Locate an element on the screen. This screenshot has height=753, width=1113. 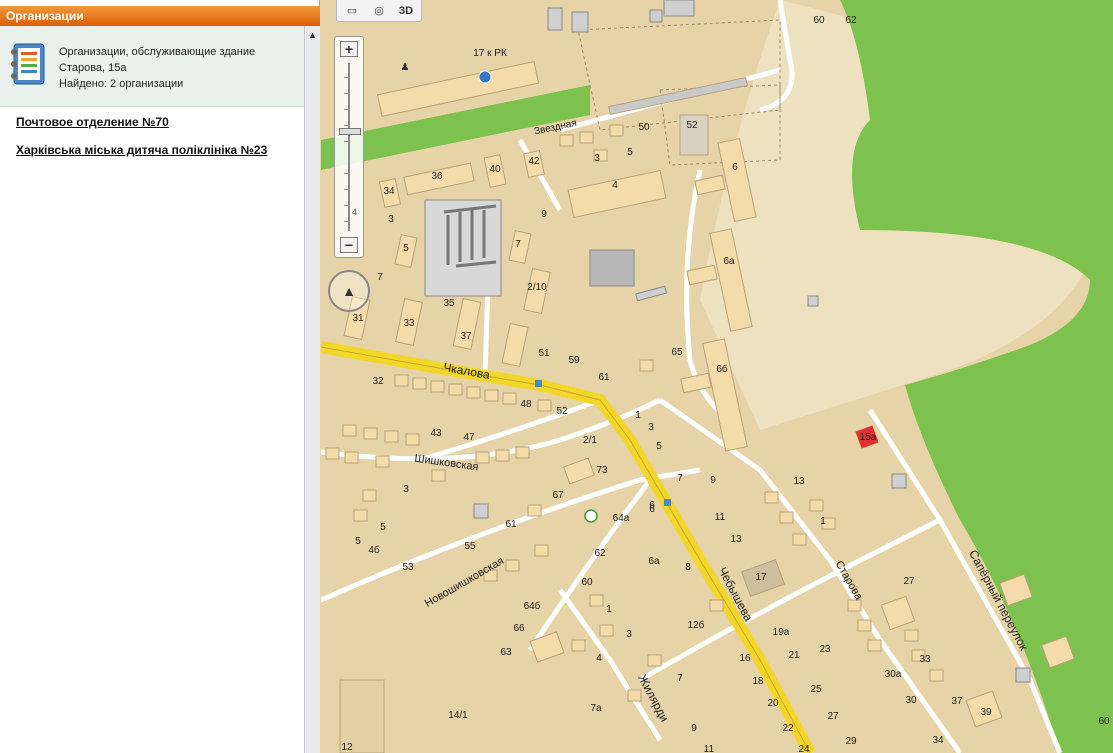
house-number: 12 is located at coordinates (347, 747).